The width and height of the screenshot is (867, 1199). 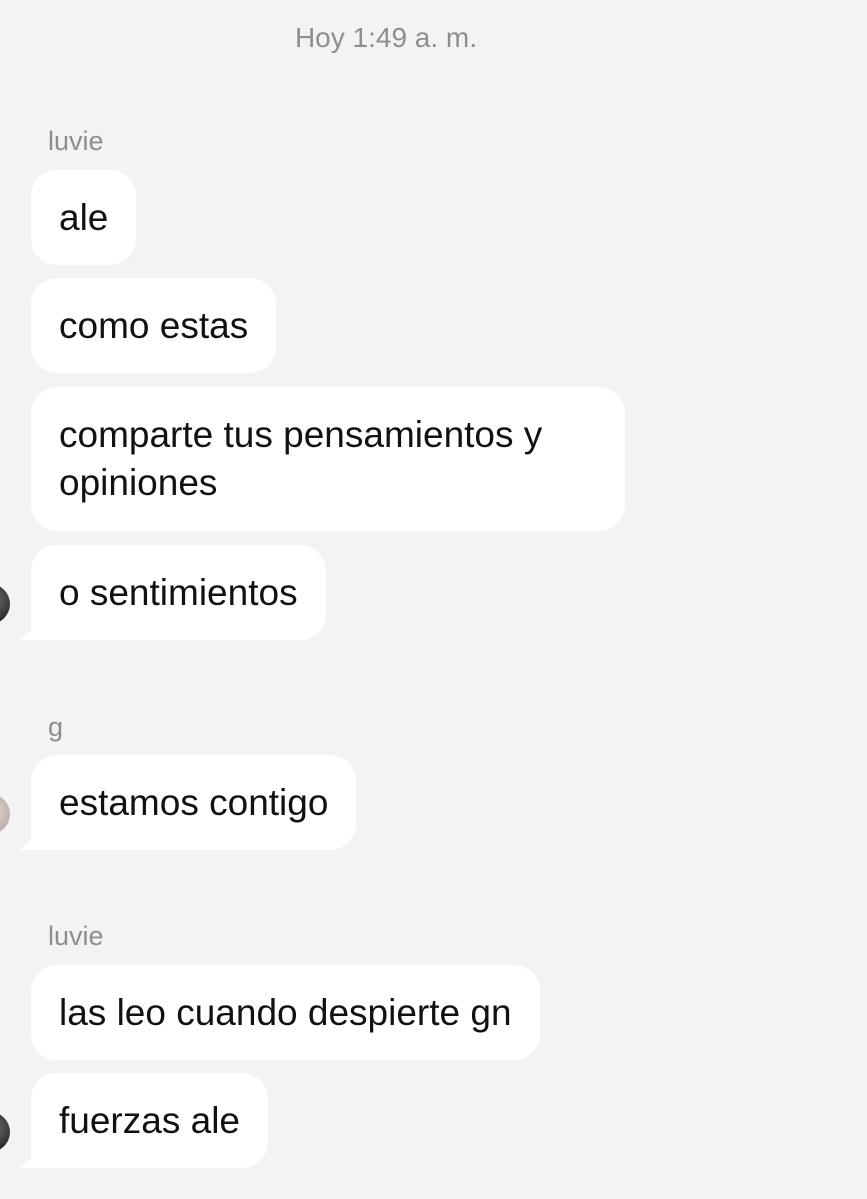 I want to click on sender-name: g, so click(x=56, y=727).